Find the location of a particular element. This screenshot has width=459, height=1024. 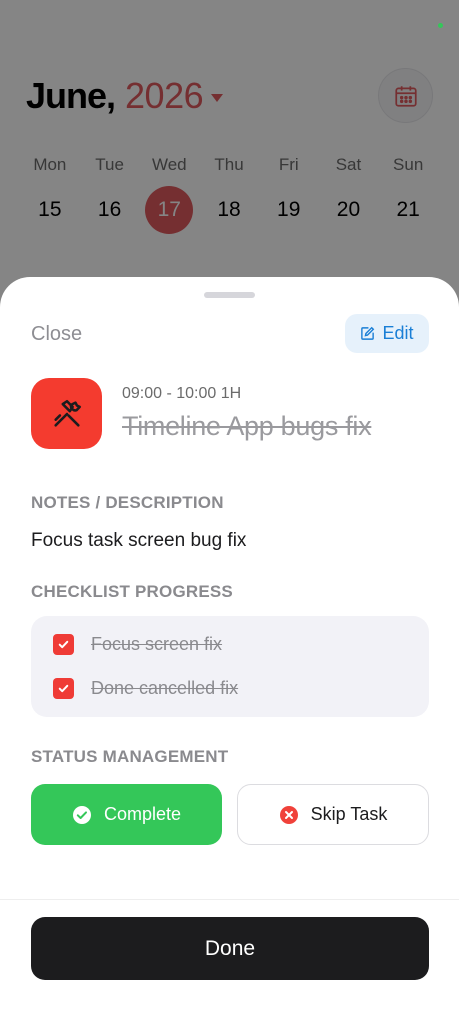

checklist-card: Focus screen fix Done cancelled fix is located at coordinates (230, 666).